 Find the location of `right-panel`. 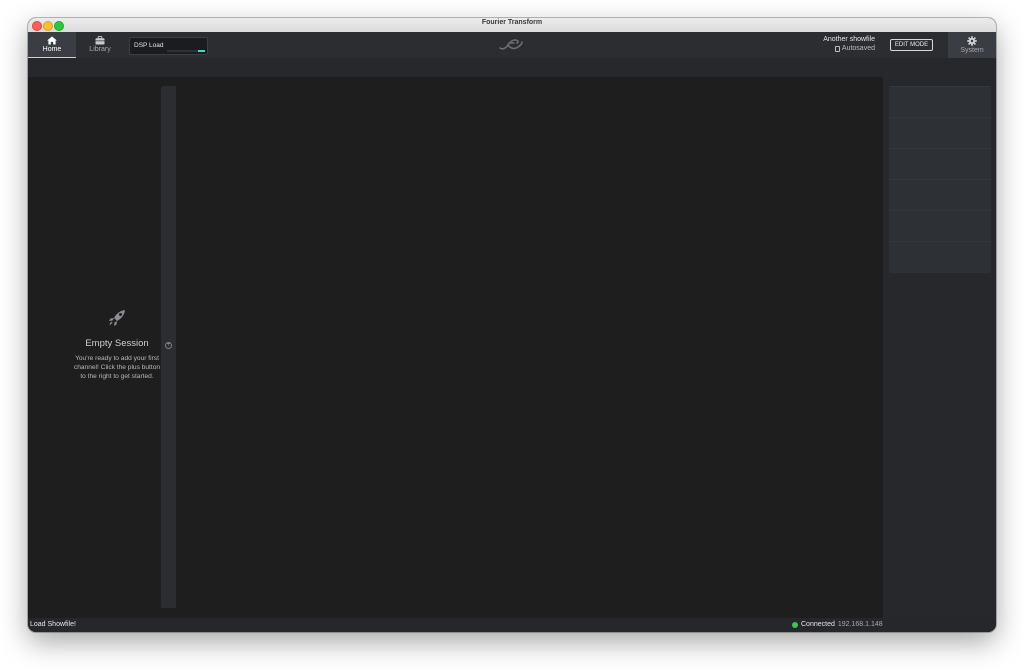

right-panel is located at coordinates (939, 347).